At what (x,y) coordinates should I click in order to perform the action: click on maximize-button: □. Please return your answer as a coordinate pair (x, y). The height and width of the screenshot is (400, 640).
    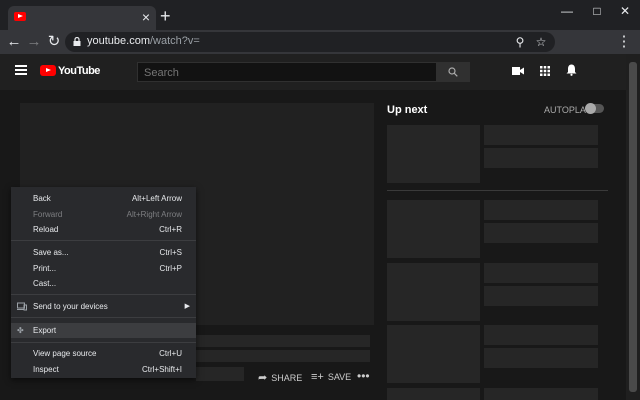
    Looking at the image, I should click on (597, 11).